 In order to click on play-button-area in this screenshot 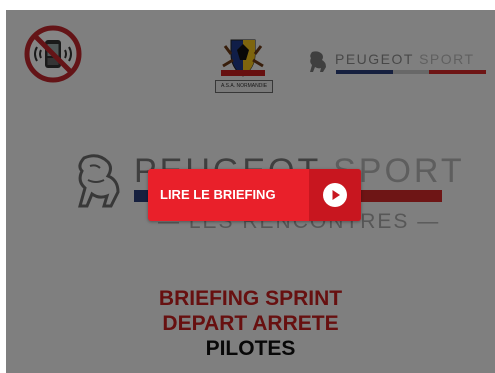, I will do `click(335, 195)`.